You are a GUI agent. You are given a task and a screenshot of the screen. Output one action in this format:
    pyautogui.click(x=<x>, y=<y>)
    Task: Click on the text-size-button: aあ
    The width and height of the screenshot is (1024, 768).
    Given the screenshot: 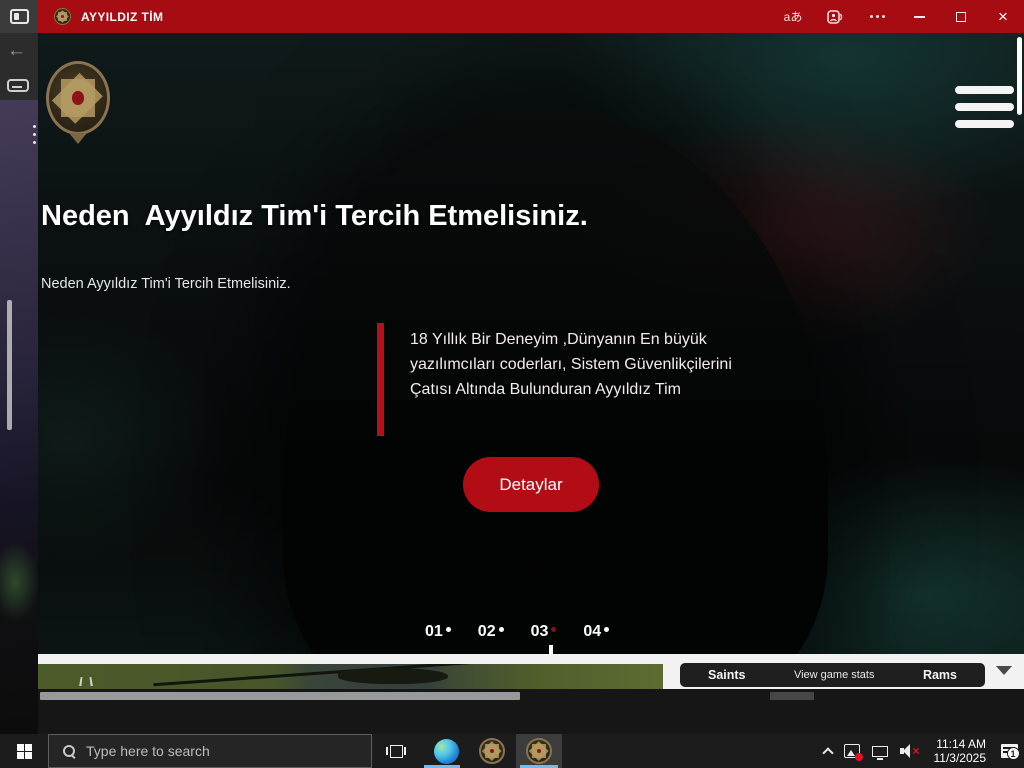 What is the action you would take?
    pyautogui.click(x=793, y=16)
    